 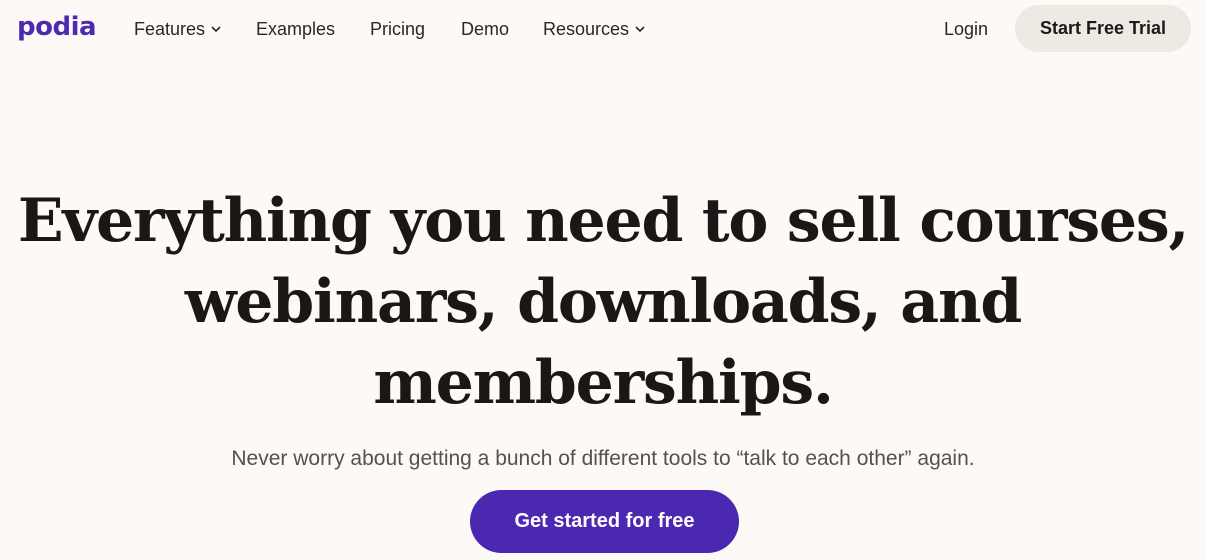 I want to click on nav-item-examples: Examples, so click(x=295, y=29).